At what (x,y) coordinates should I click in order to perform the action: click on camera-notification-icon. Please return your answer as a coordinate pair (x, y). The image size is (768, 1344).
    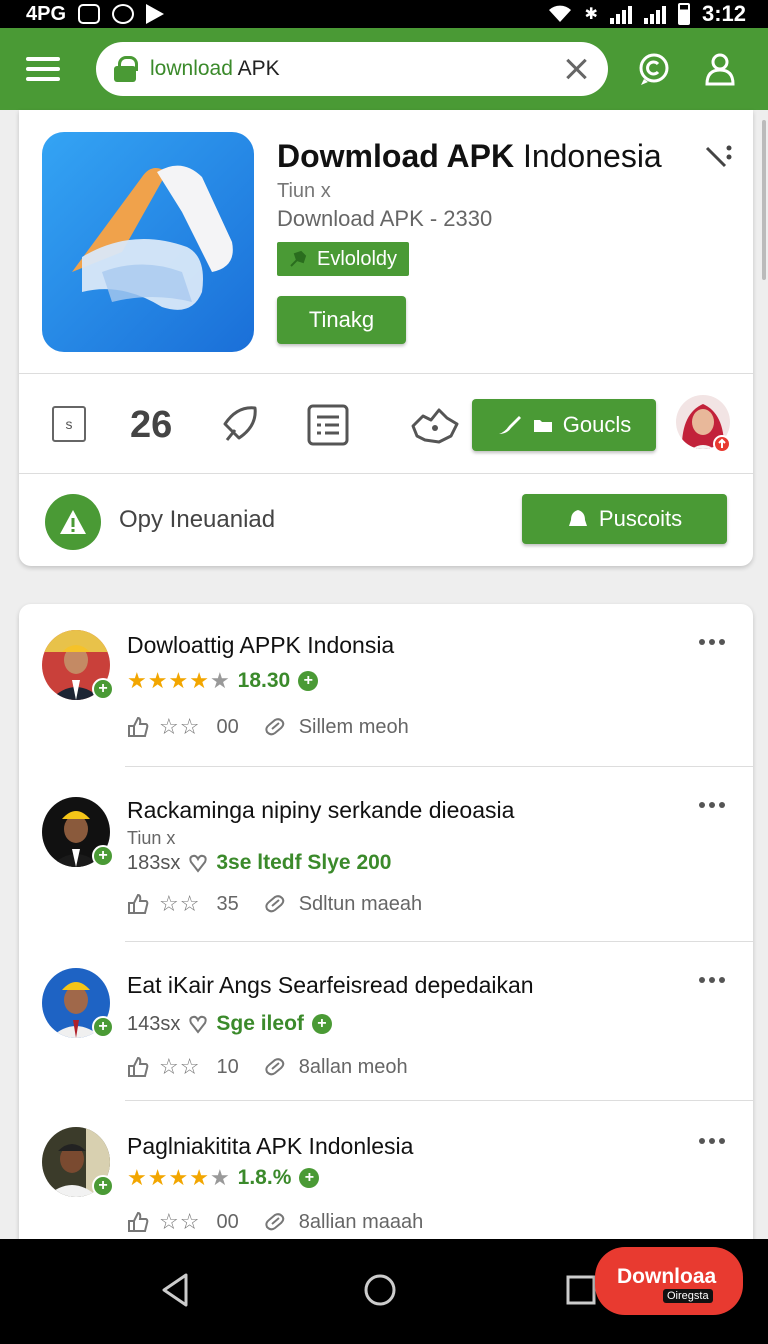
    Looking at the image, I should click on (123, 14).